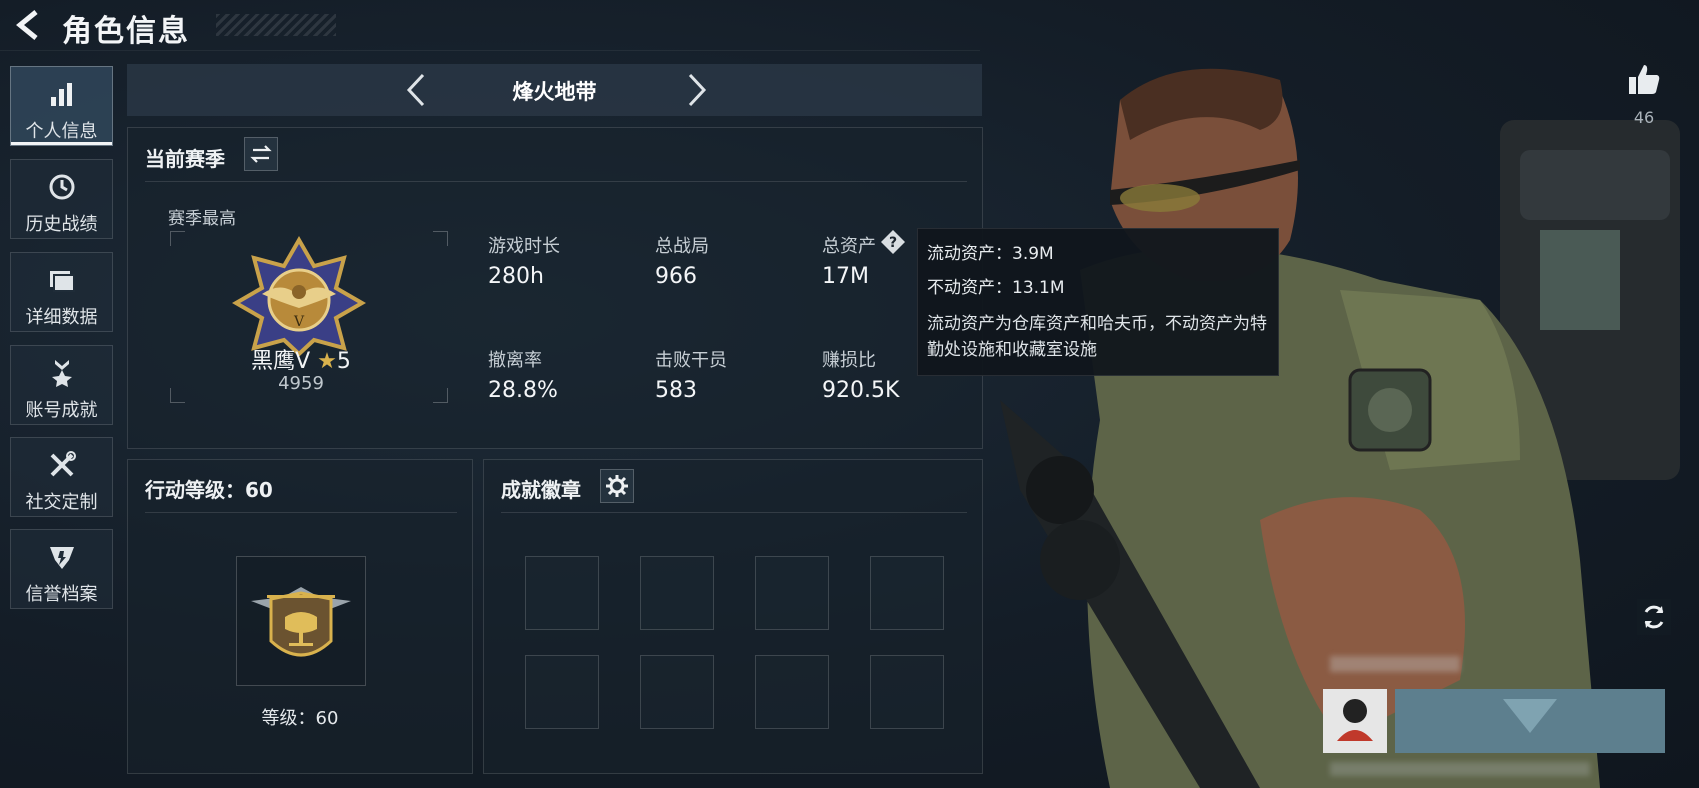  What do you see at coordinates (62, 558) in the screenshot?
I see `shield-icon` at bounding box center [62, 558].